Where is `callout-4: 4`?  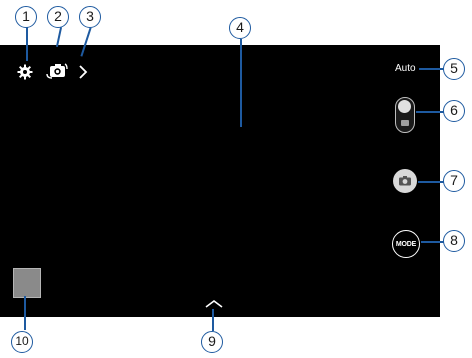
callout-4: 4 is located at coordinates (240, 28).